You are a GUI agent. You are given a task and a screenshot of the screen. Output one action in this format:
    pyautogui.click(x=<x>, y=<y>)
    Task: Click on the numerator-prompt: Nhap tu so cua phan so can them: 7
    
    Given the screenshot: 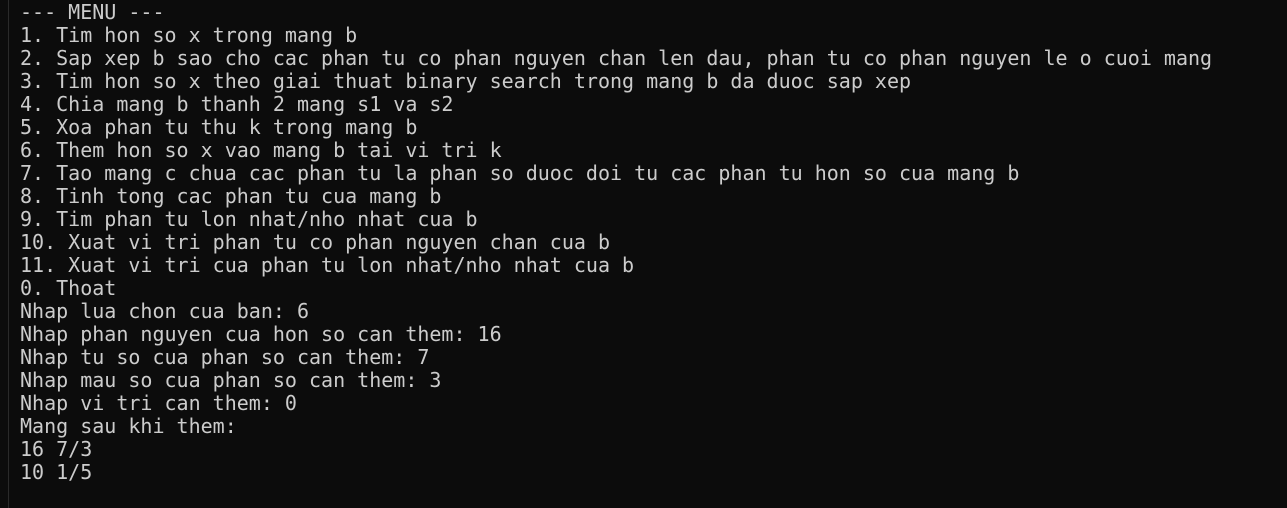 What is the action you would take?
    pyautogui.click(x=225, y=357)
    